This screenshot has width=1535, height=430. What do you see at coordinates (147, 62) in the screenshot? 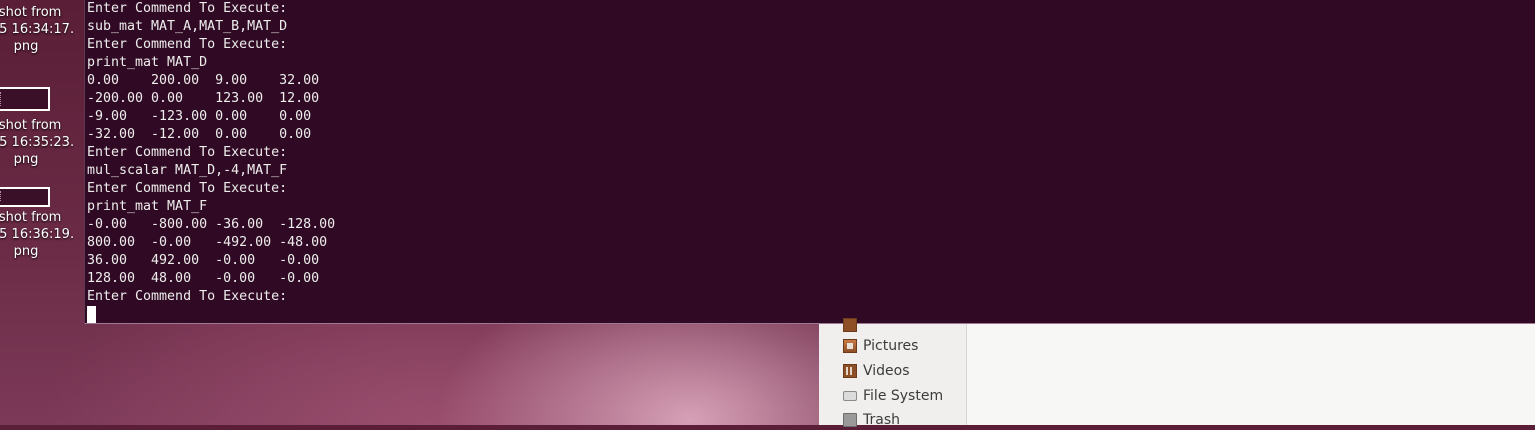
I see `terminal-line: print_mat MAT_D` at bounding box center [147, 62].